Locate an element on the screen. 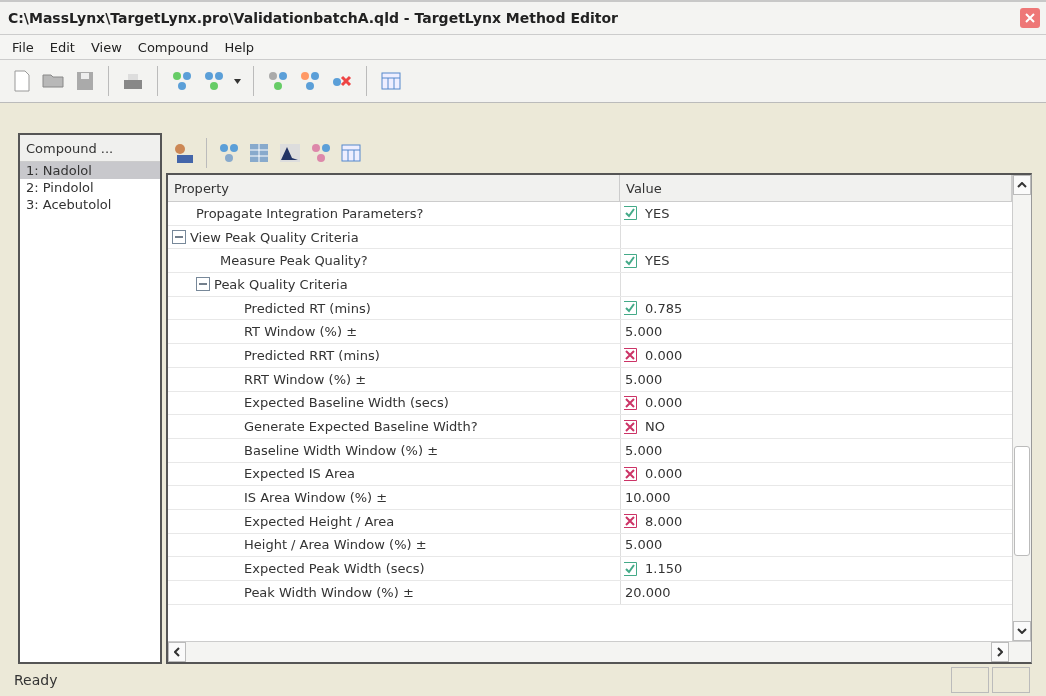  property-label: Predicted RT (mins) is located at coordinates (307, 308).